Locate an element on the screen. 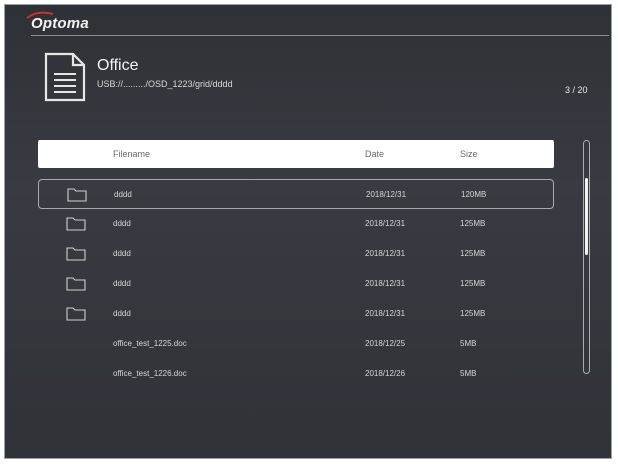  scrollbar is located at coordinates (586, 257).